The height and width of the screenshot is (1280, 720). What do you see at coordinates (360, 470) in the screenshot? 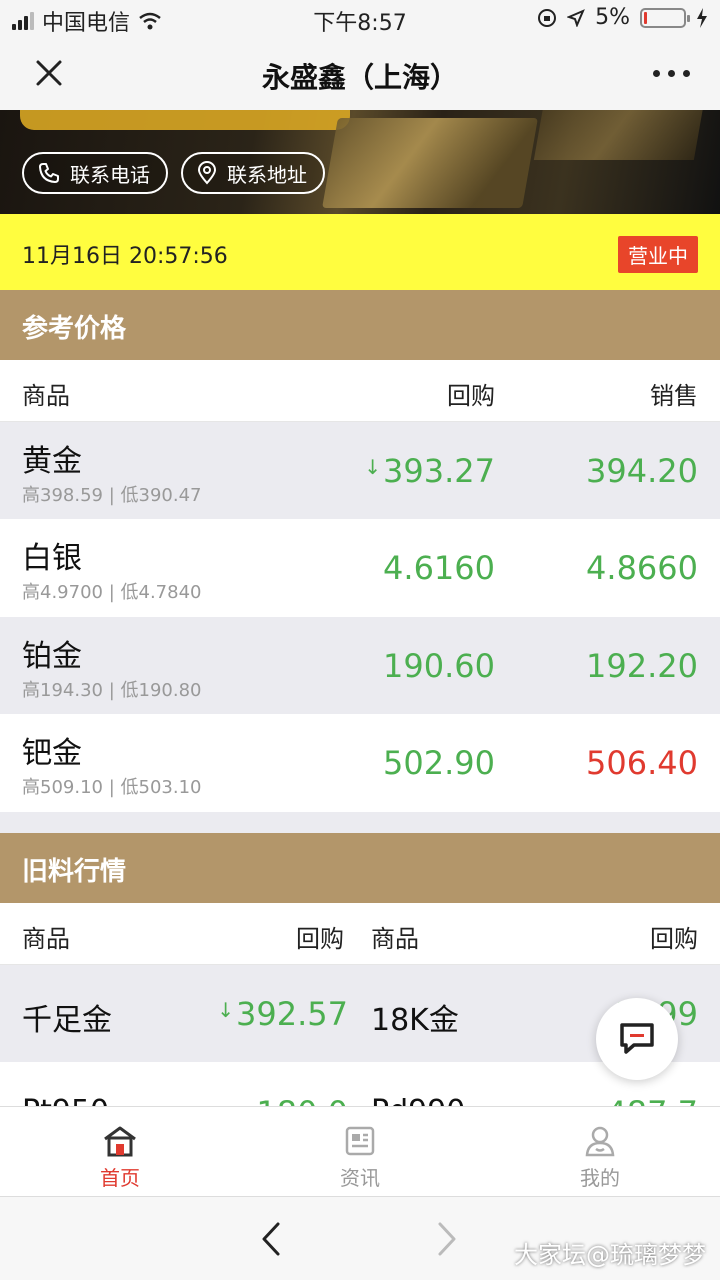
I see `price-row-gold: 黄金 高398.59 | 低390.47 ↓393.27 394.20` at bounding box center [360, 470].